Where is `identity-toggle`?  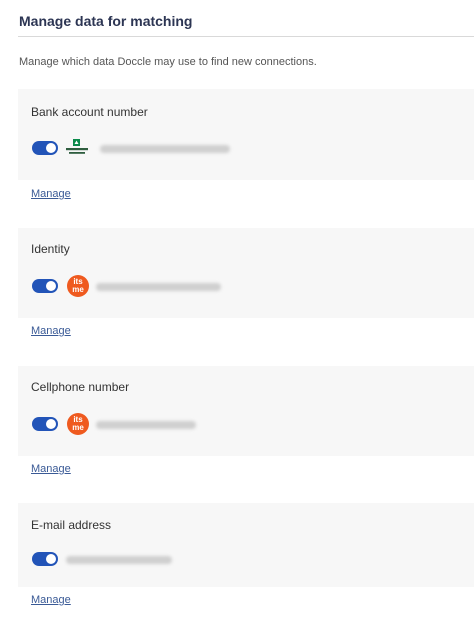
identity-toggle is located at coordinates (45, 286).